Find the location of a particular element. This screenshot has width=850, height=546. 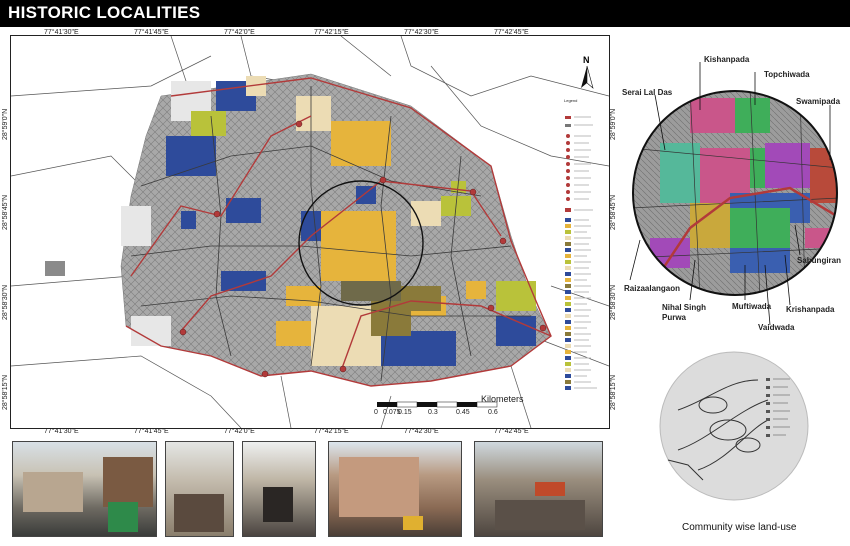

locality-label: Kishanpada is located at coordinates (727, 59).